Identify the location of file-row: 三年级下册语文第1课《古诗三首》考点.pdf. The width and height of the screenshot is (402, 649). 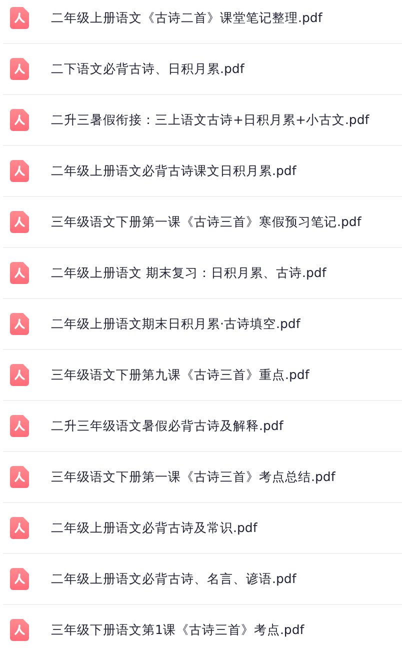
(202, 627).